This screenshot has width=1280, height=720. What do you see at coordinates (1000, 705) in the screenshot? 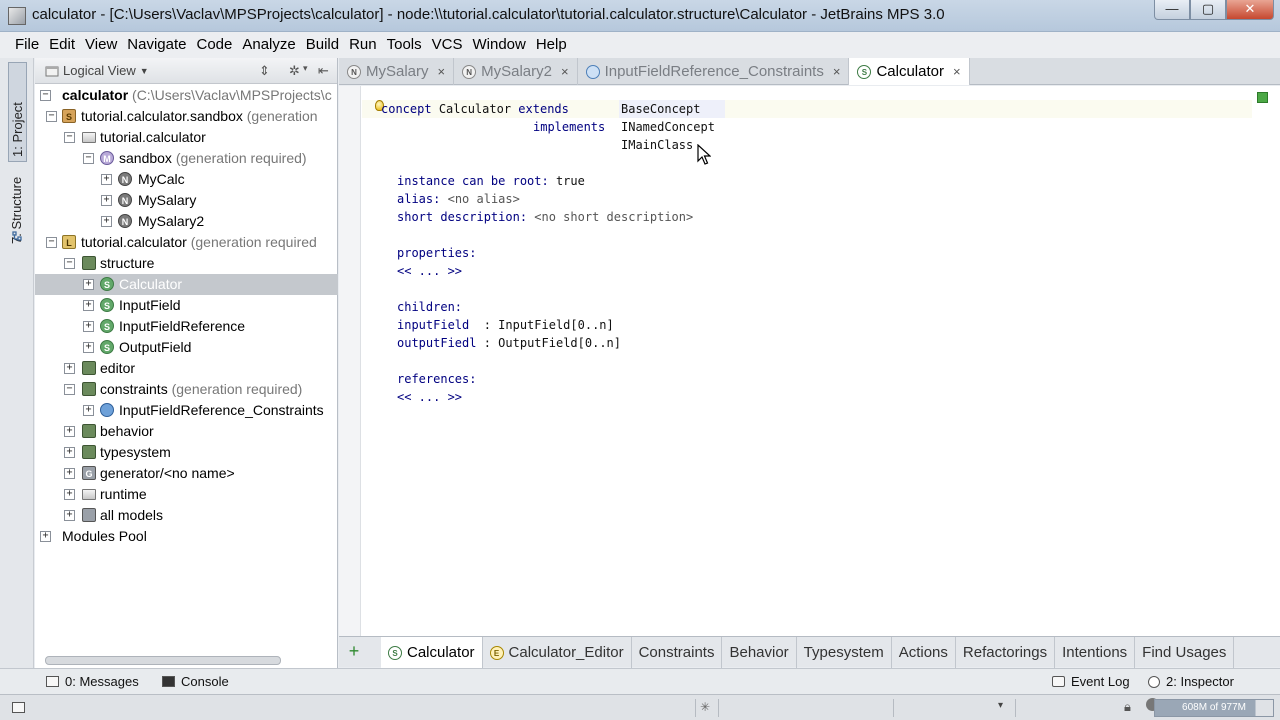
I see `chevron-down-icon: ▾` at bounding box center [1000, 705].